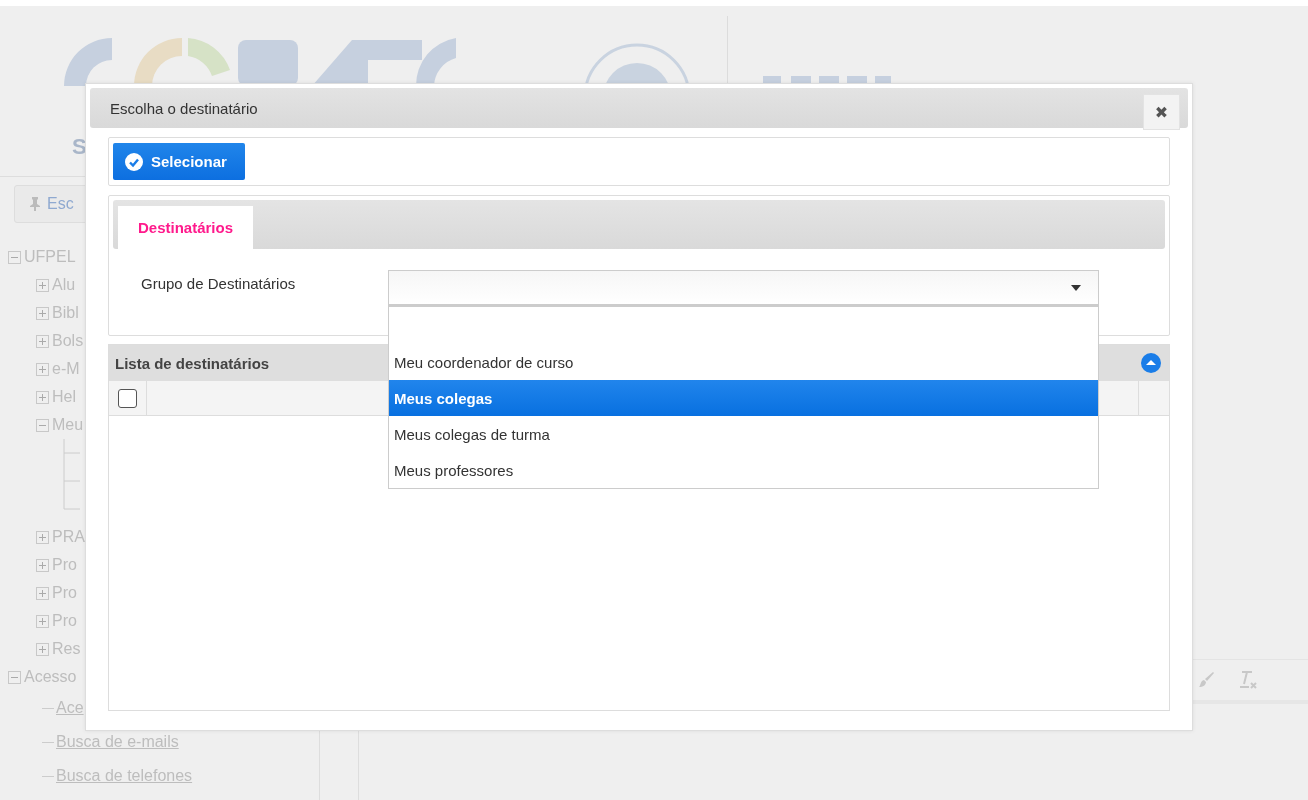 The image size is (1308, 800). Describe the element at coordinates (1248, 680) in the screenshot. I see `clear-format-icon` at that location.